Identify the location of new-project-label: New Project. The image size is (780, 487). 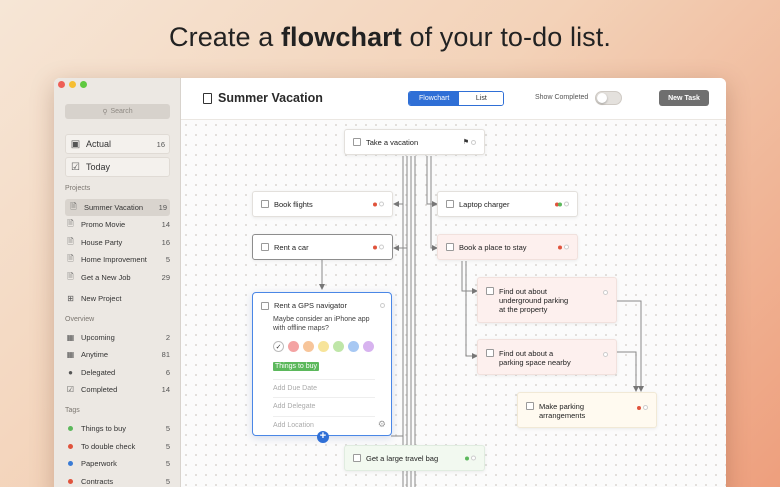
(101, 298).